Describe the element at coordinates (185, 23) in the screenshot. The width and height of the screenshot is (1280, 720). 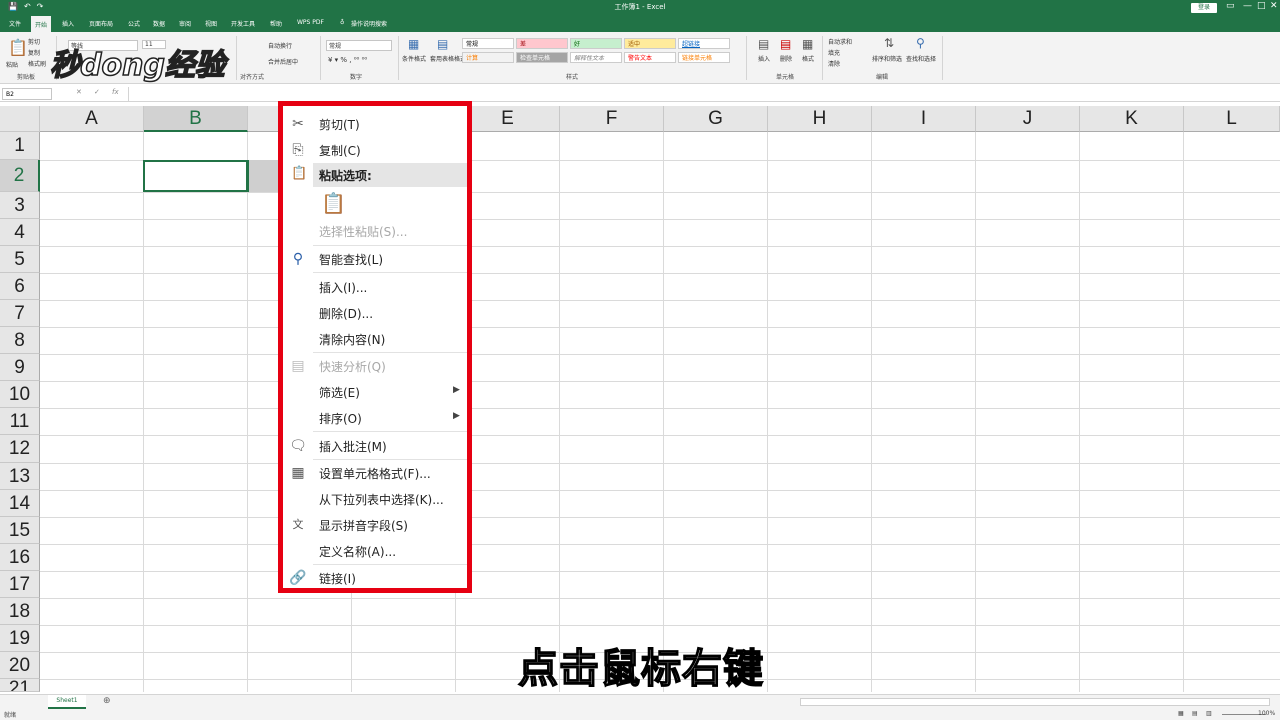
I see `tab-review: 审阅` at that location.